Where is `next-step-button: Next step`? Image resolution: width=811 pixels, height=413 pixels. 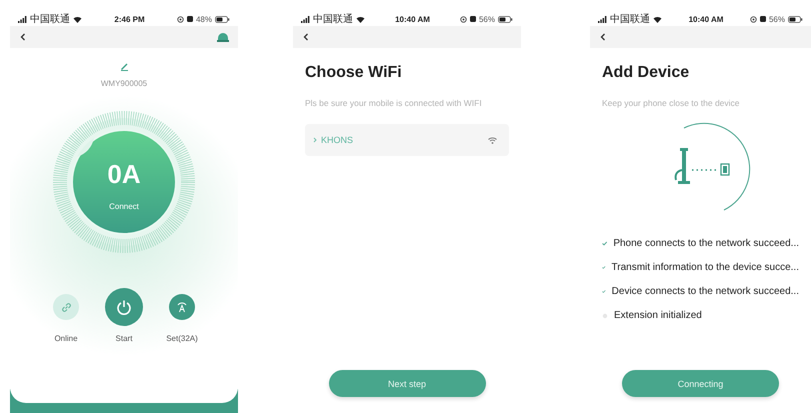
next-step-button: Next step is located at coordinates (407, 383).